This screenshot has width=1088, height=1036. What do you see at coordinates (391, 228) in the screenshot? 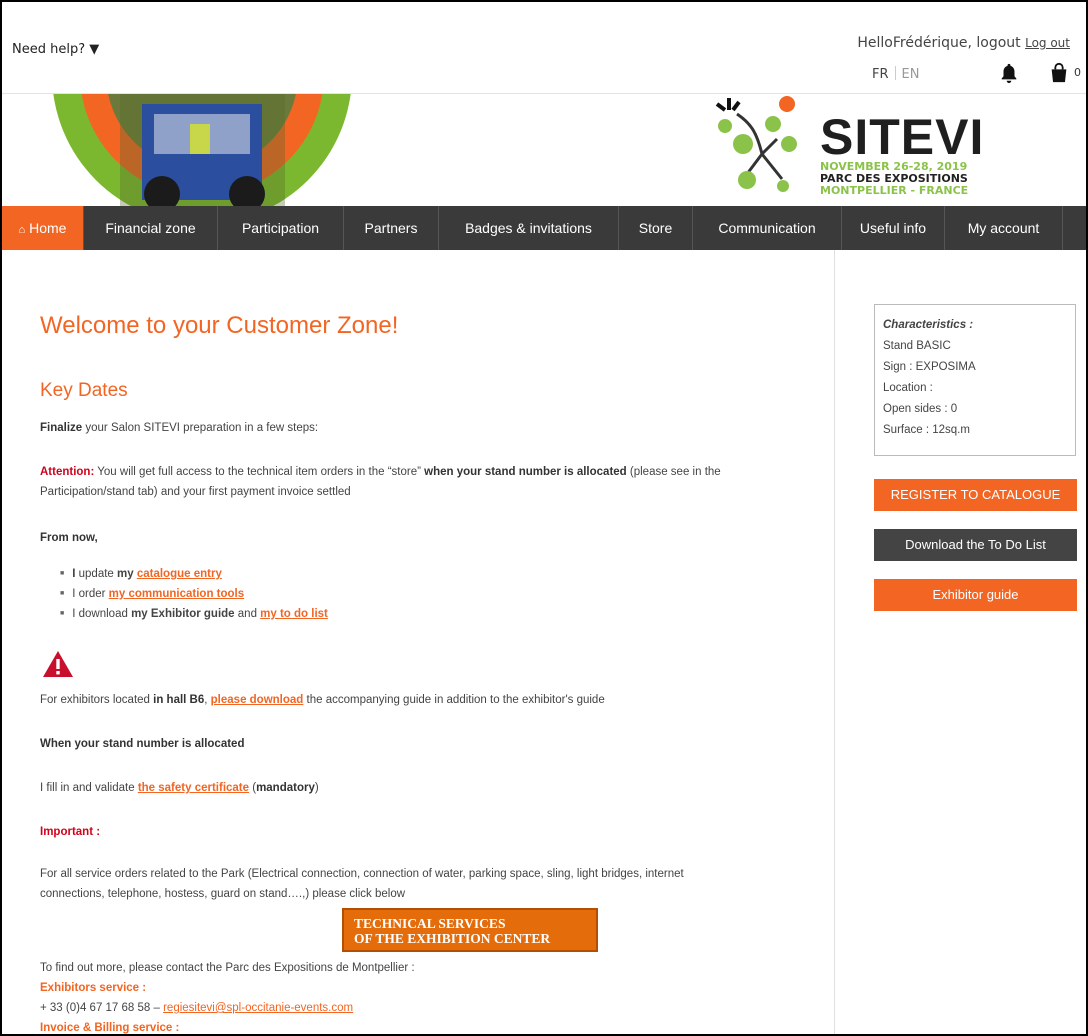
I see `nav-partners: Partners` at bounding box center [391, 228].